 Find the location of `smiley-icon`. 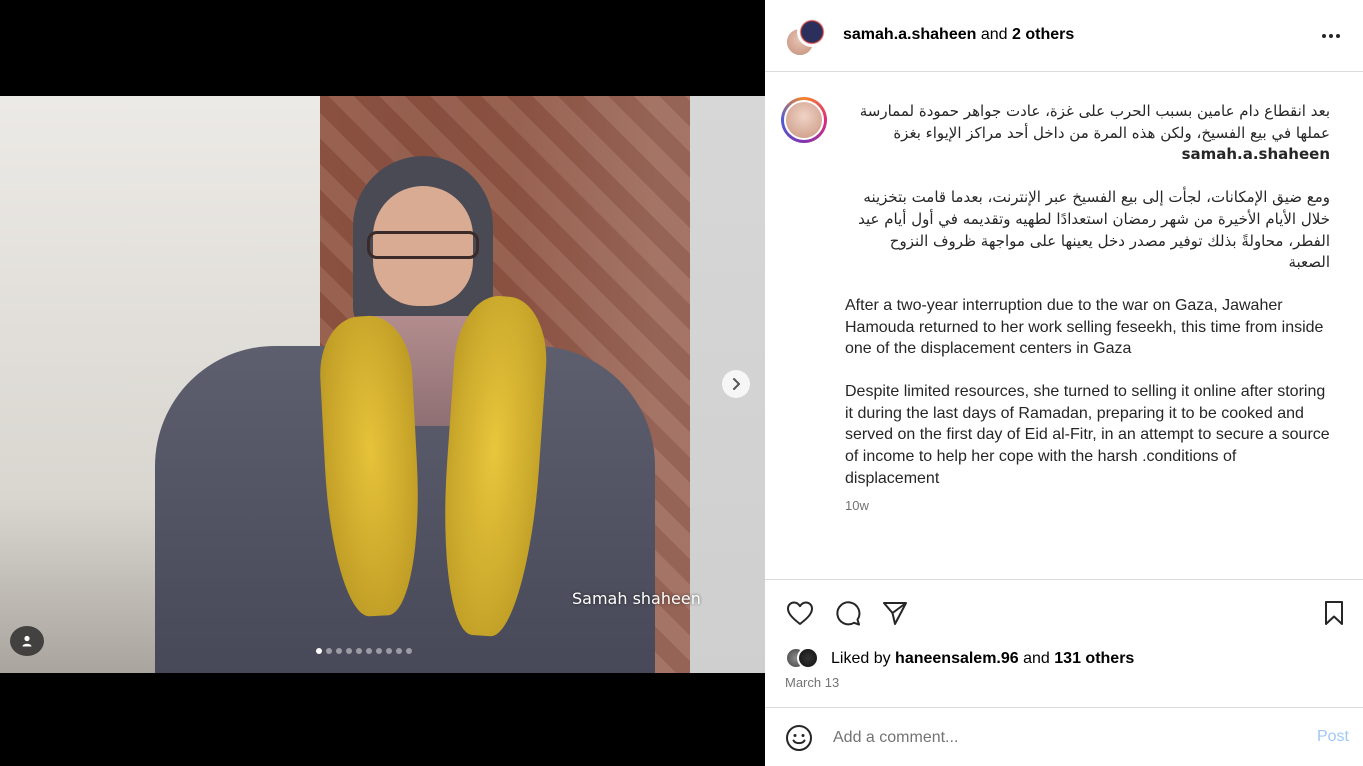

smiley-icon is located at coordinates (799, 738).